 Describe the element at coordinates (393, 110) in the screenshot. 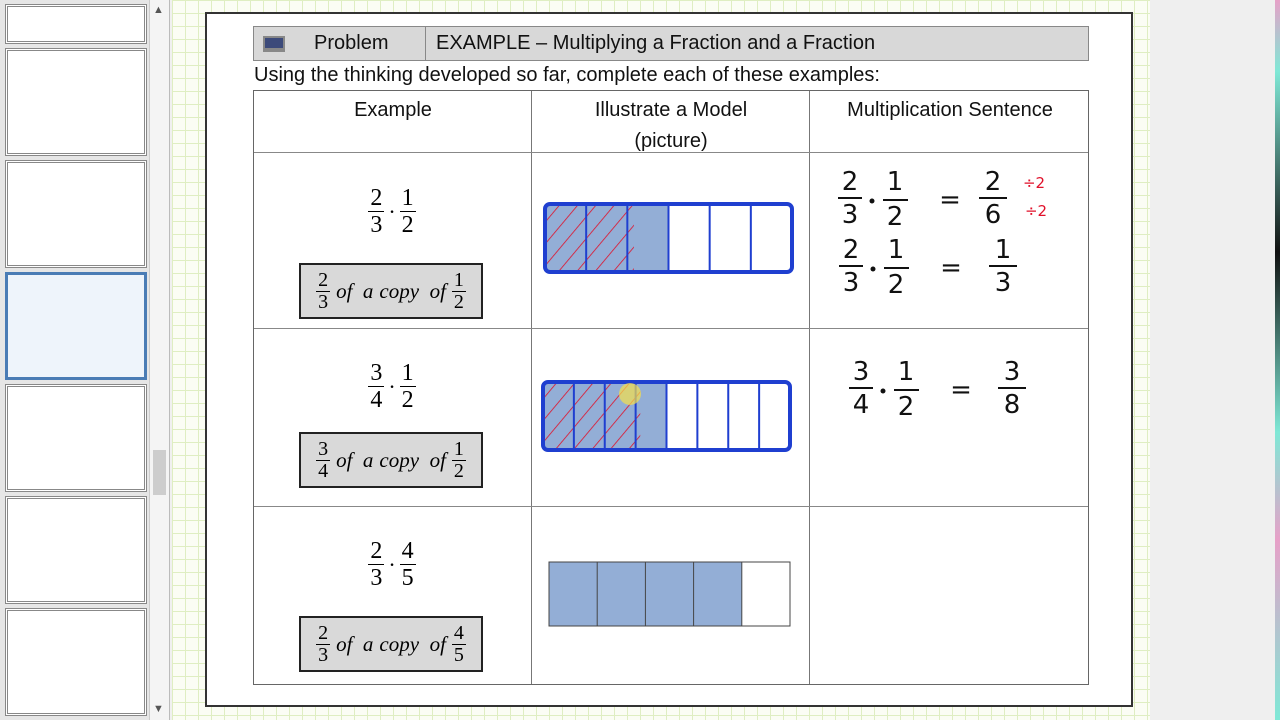

I see `column-header-example: Example` at that location.